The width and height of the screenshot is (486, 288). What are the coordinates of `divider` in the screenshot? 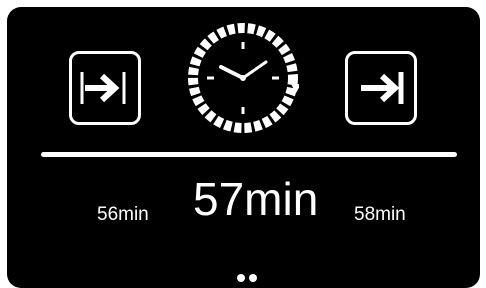 It's located at (249, 154).